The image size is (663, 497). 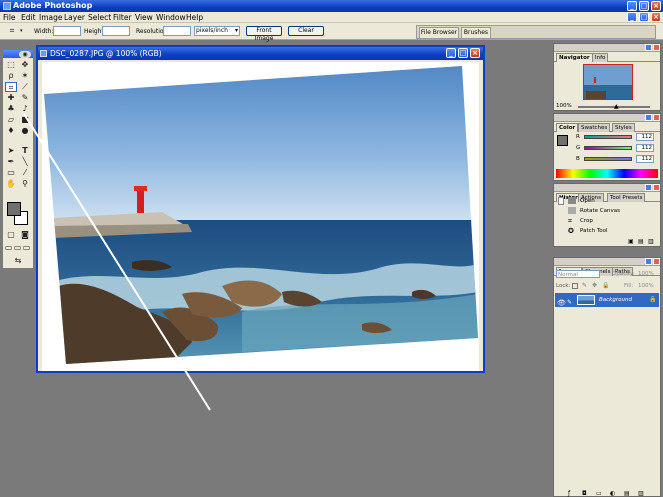 I want to click on history-item: ✪ Patch Tool, so click(x=607, y=231).